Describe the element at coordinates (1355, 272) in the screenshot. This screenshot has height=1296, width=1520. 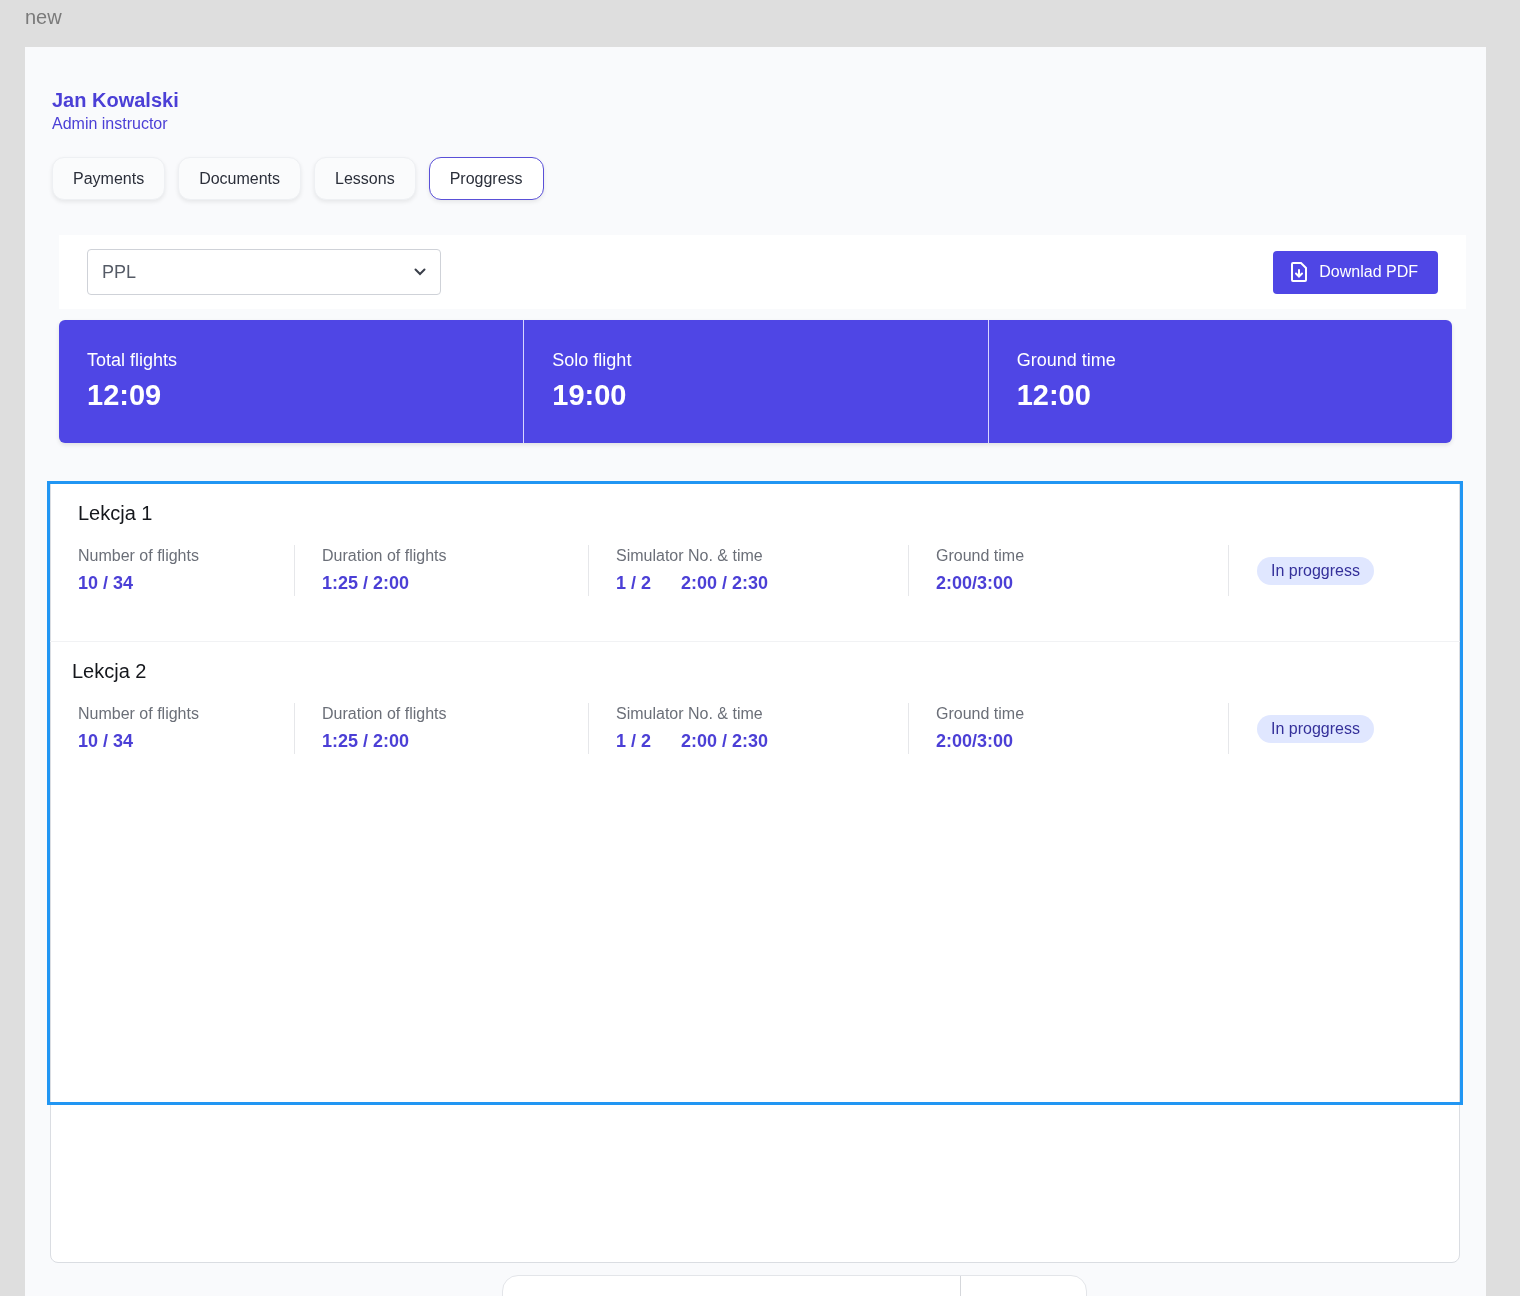
I see `download-pdf-button: Downlad PDF` at that location.